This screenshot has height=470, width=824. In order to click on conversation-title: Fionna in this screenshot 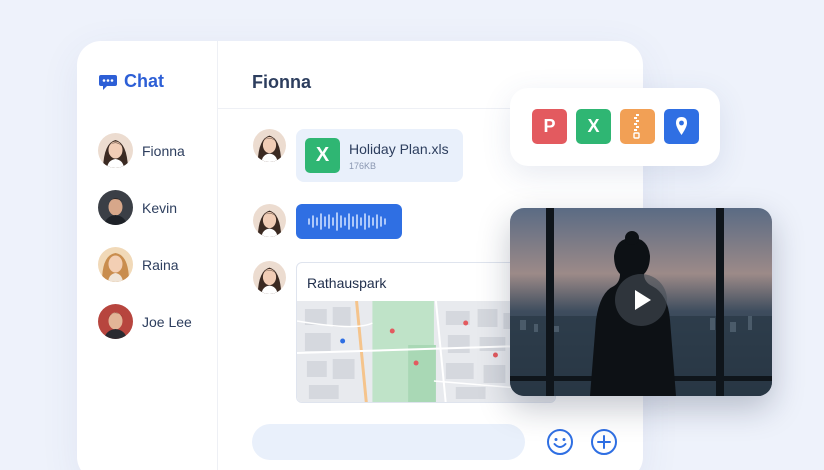, I will do `click(281, 82)`.